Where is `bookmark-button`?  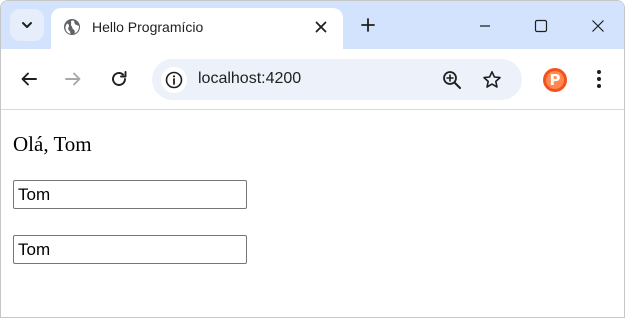 bookmark-button is located at coordinates (492, 80).